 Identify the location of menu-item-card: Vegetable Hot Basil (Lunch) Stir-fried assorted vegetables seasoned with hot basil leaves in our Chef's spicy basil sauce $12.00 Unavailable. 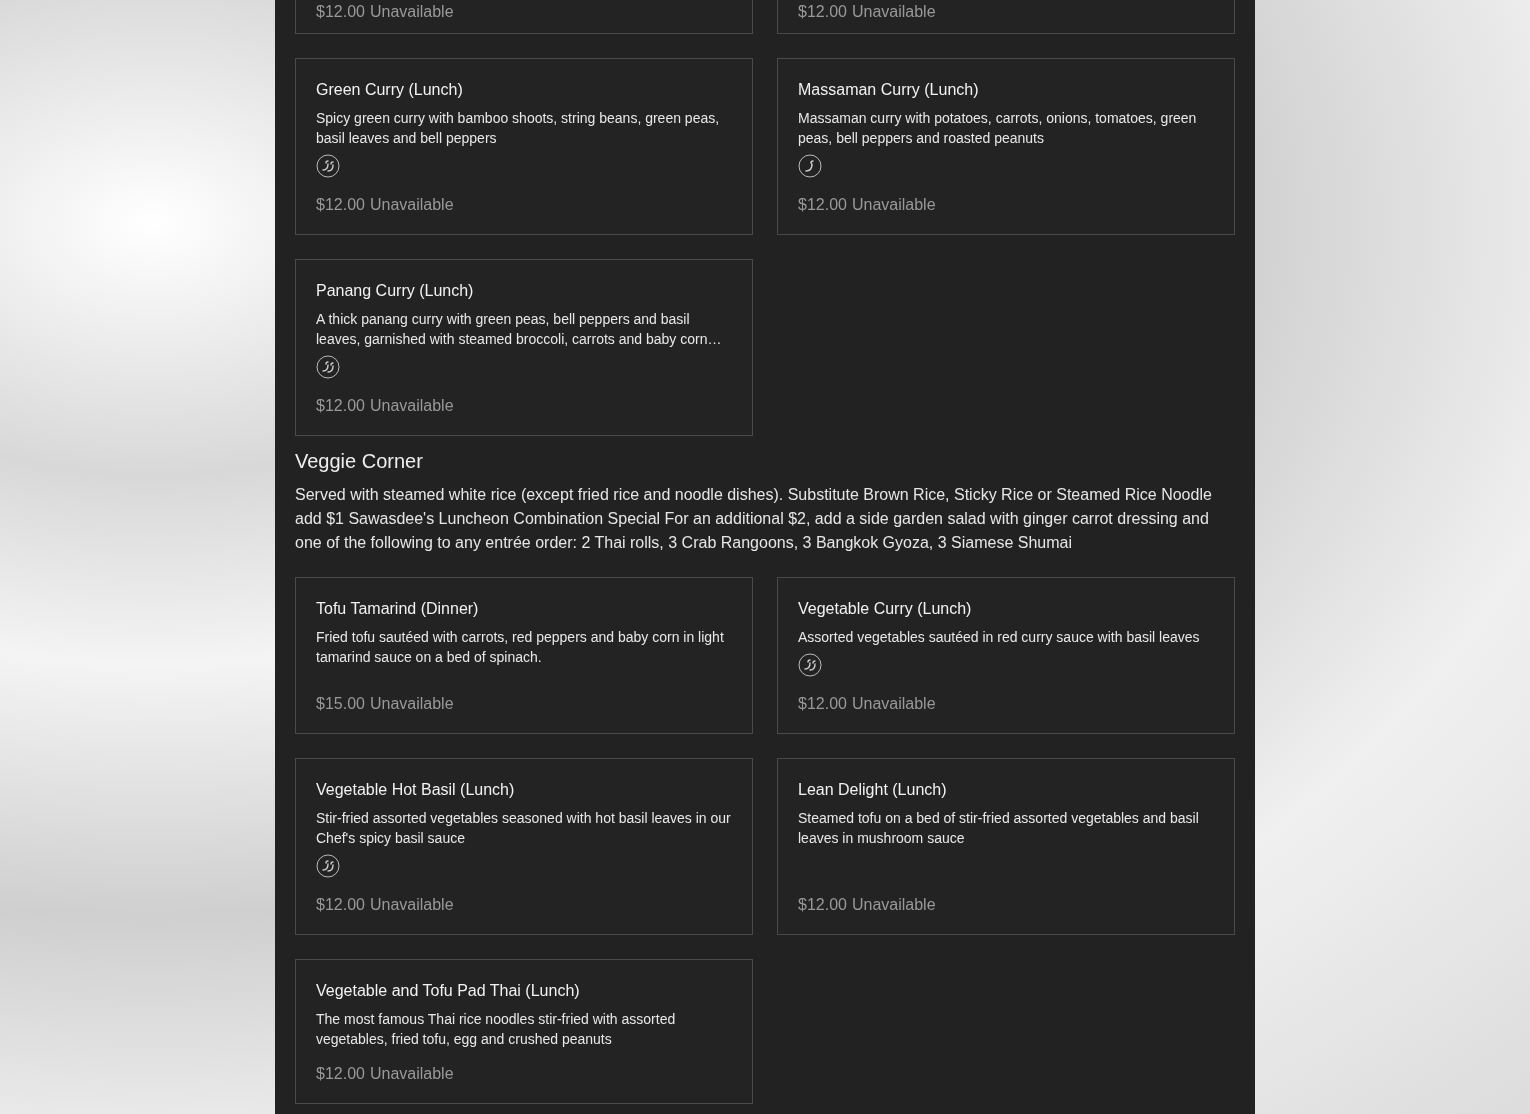
(524, 846).